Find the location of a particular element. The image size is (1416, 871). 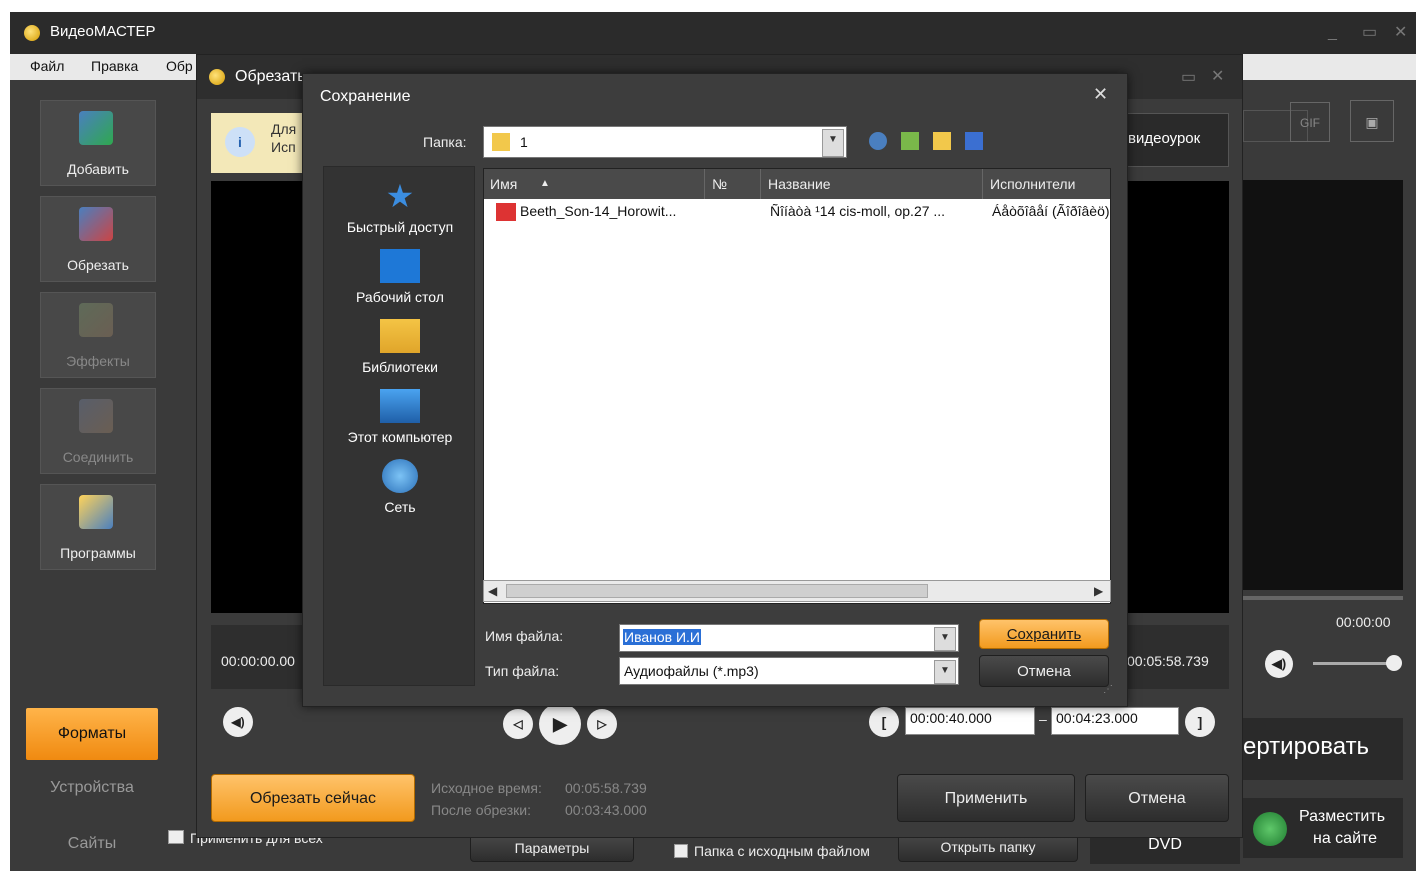

preview-time: 00:00:00 is located at coordinates (1363, 622).